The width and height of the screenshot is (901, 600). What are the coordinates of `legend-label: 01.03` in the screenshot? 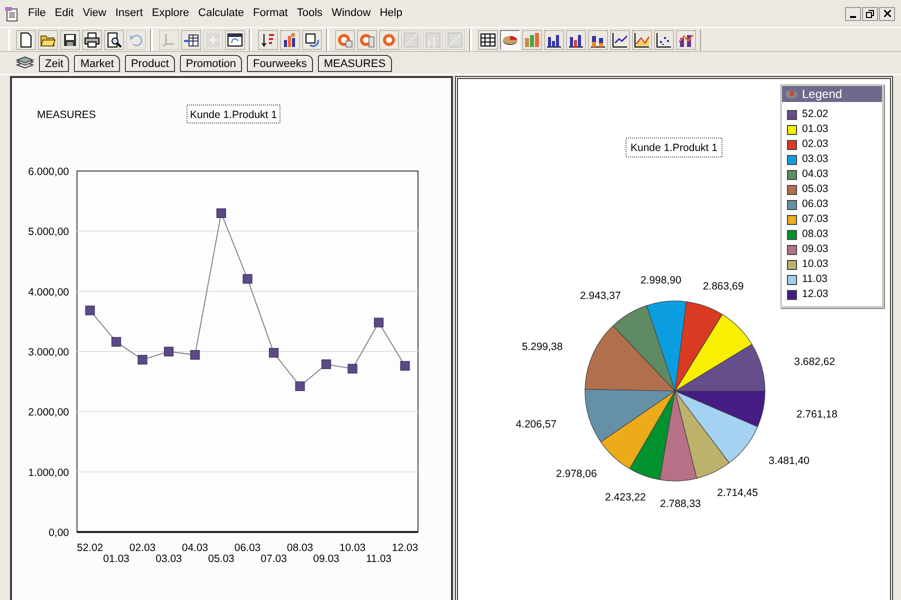 It's located at (815, 129).